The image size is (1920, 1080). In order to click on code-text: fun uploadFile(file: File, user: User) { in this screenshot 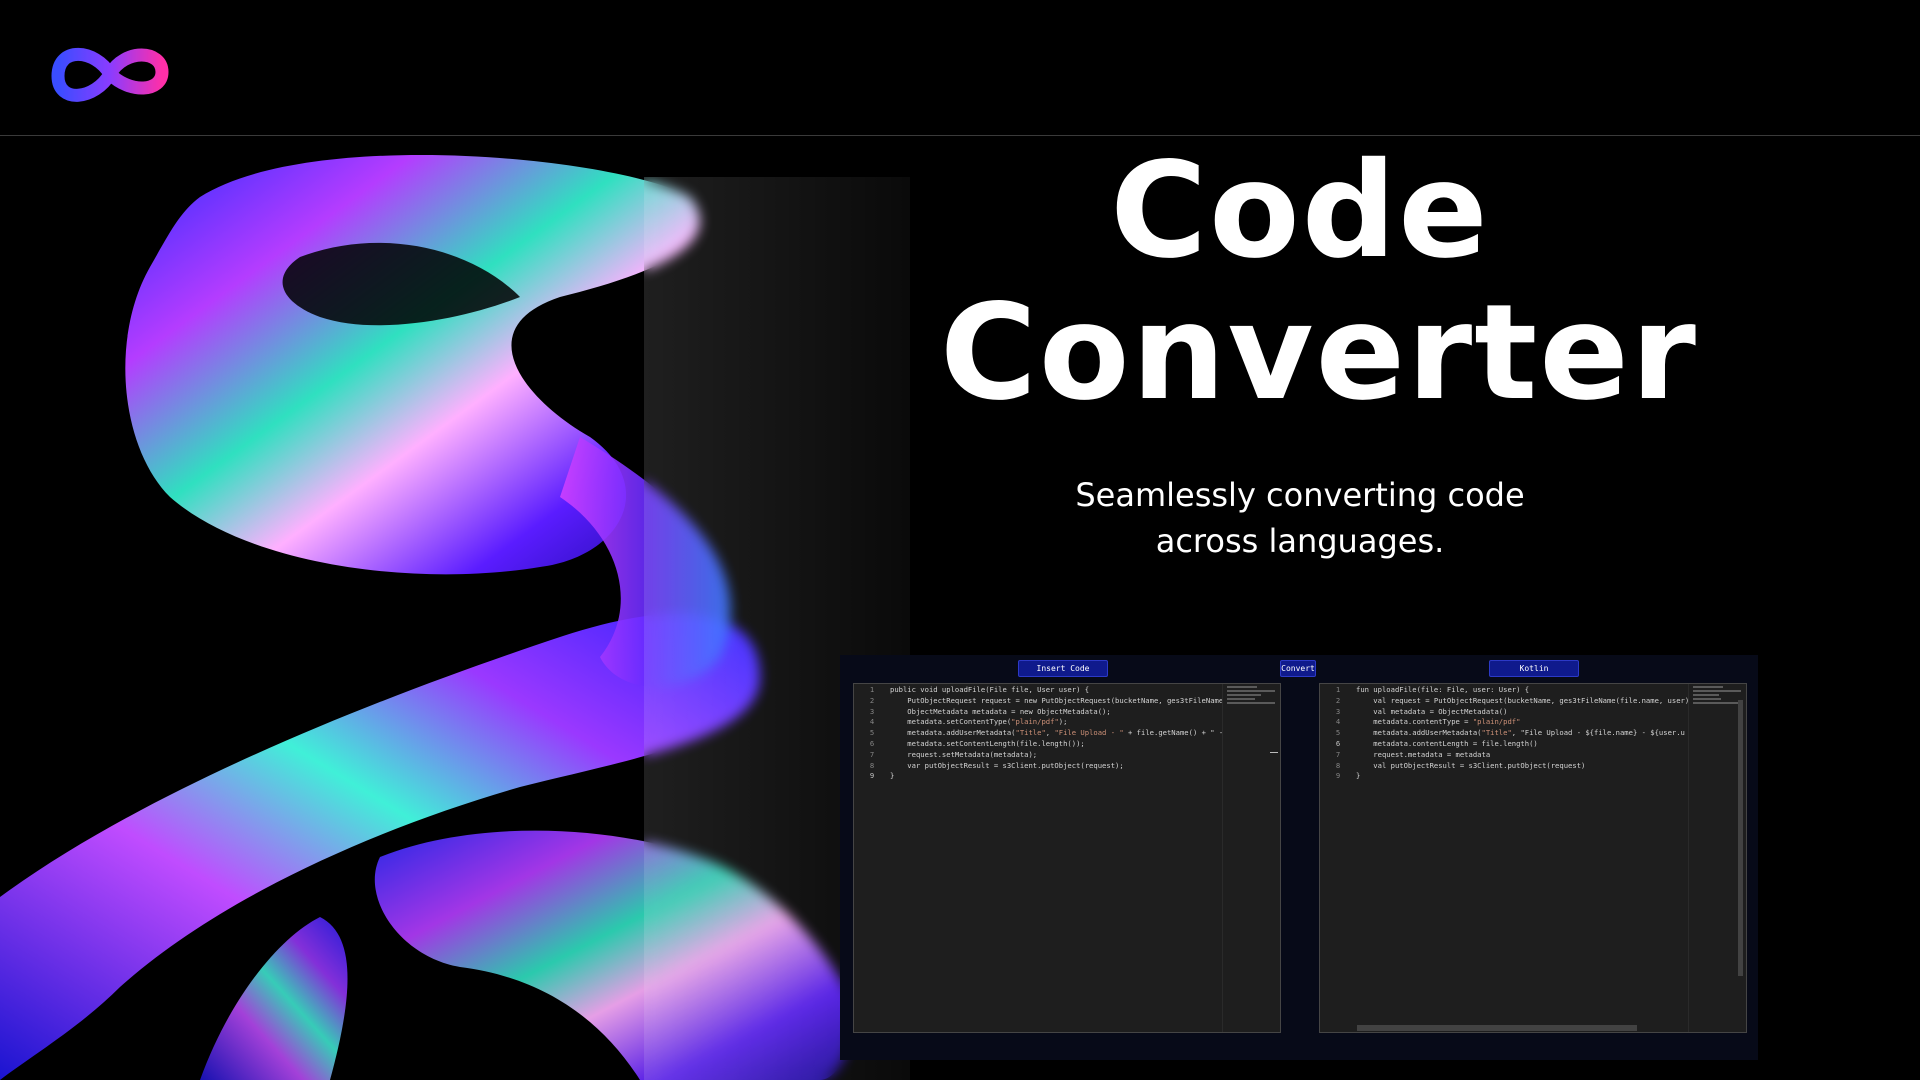, I will do `click(1443, 689)`.